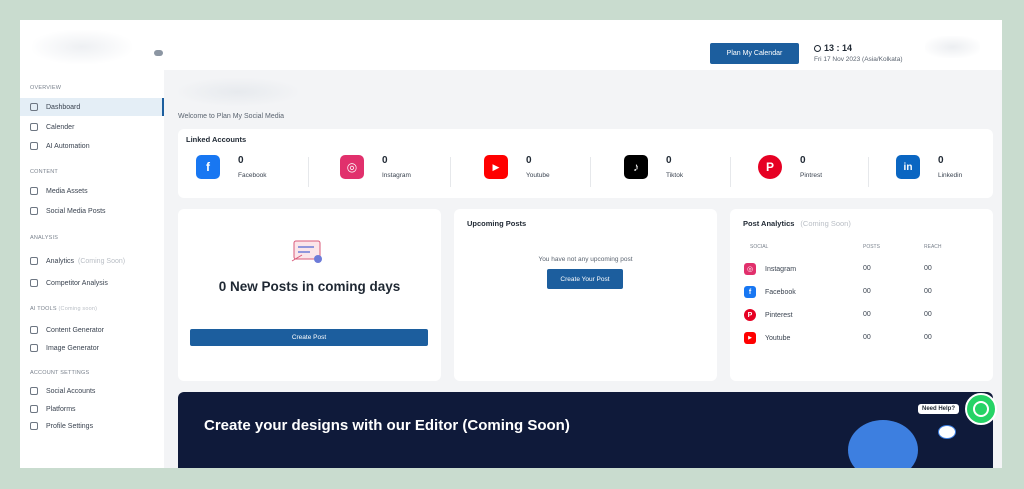 The image size is (1024, 489). What do you see at coordinates (92, 283) in the screenshot?
I see `sidebar-item-competitor-analysis: Competitor Analysis` at bounding box center [92, 283].